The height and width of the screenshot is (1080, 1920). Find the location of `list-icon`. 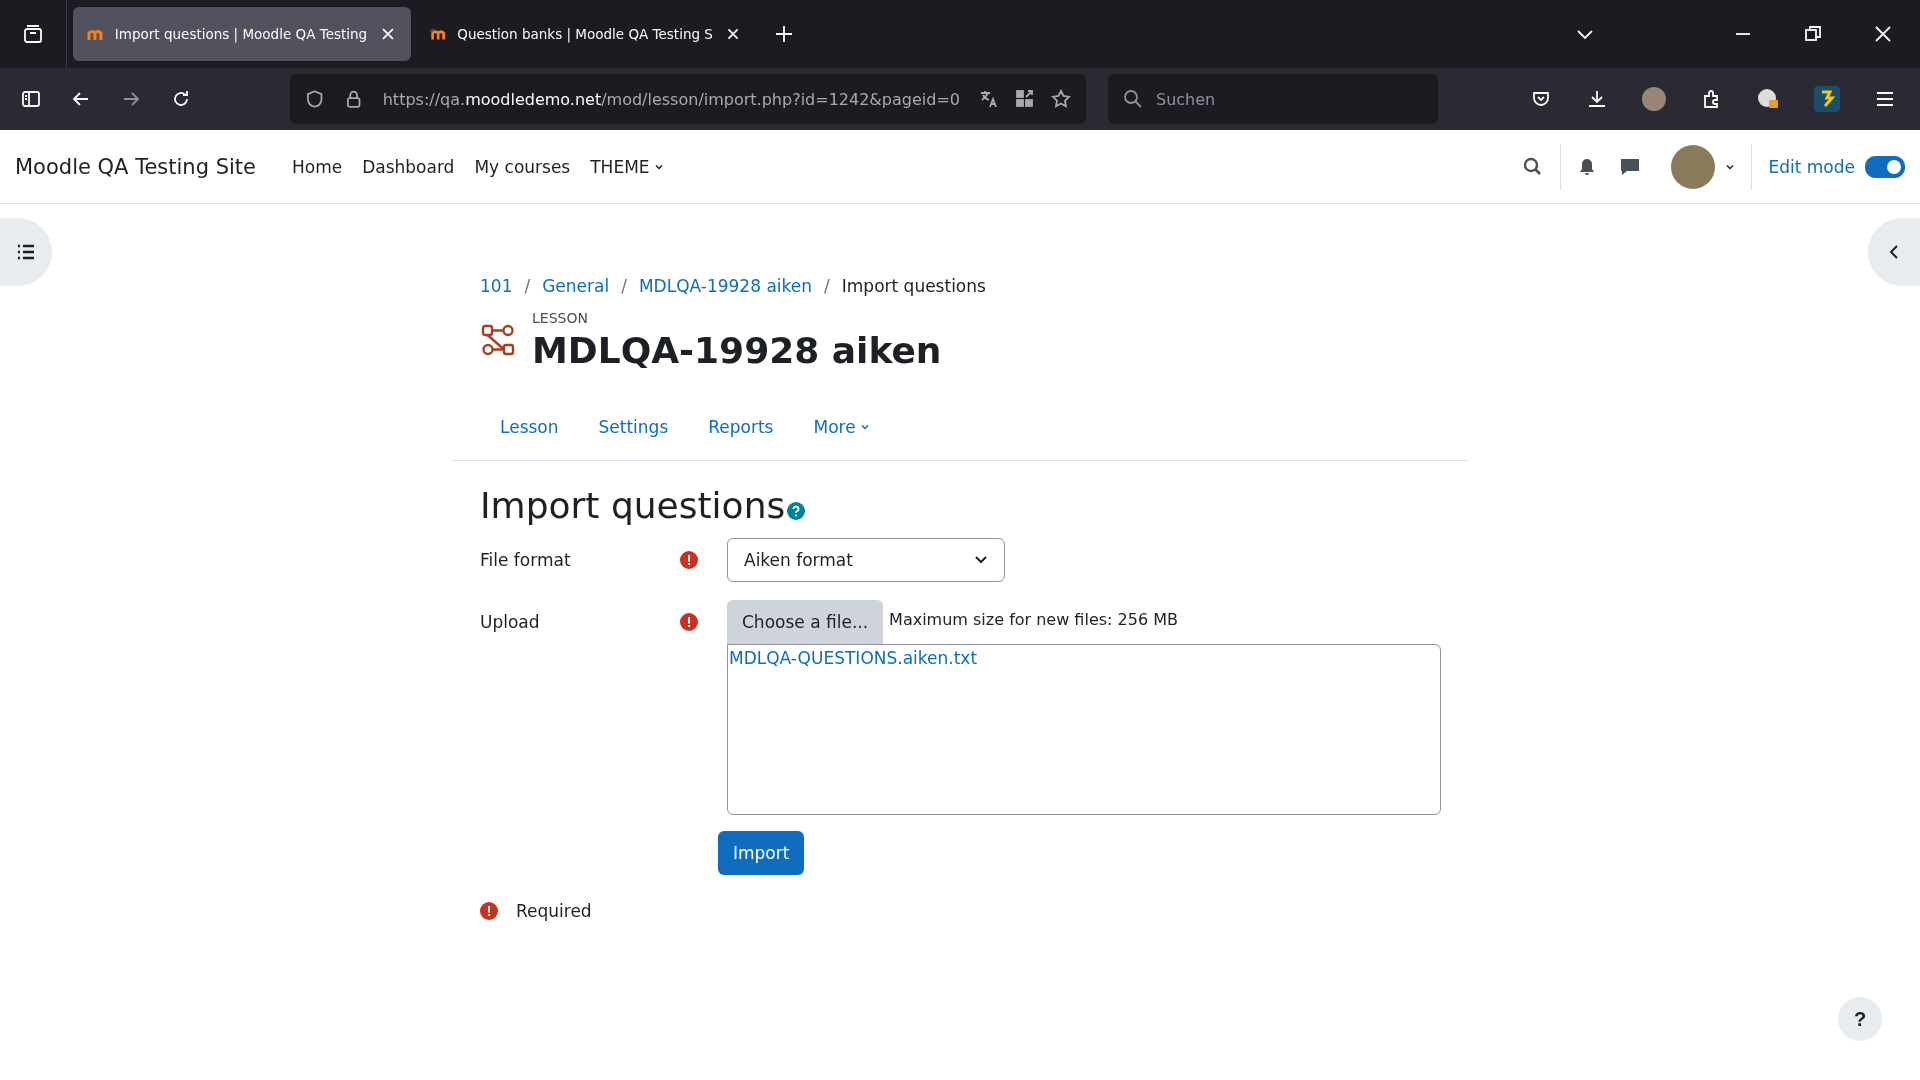

list-icon is located at coordinates (26, 252).